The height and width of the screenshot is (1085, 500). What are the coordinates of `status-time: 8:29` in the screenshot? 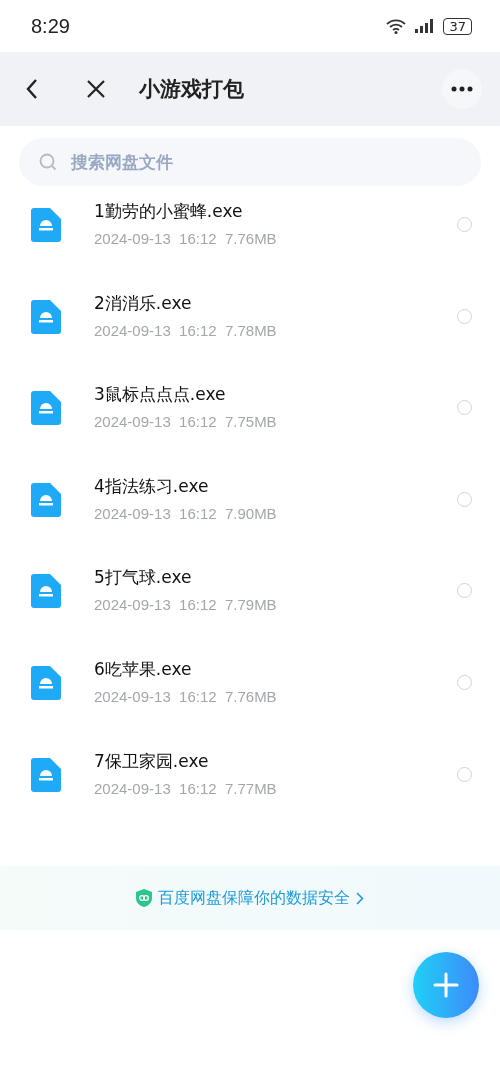 It's located at (50, 26).